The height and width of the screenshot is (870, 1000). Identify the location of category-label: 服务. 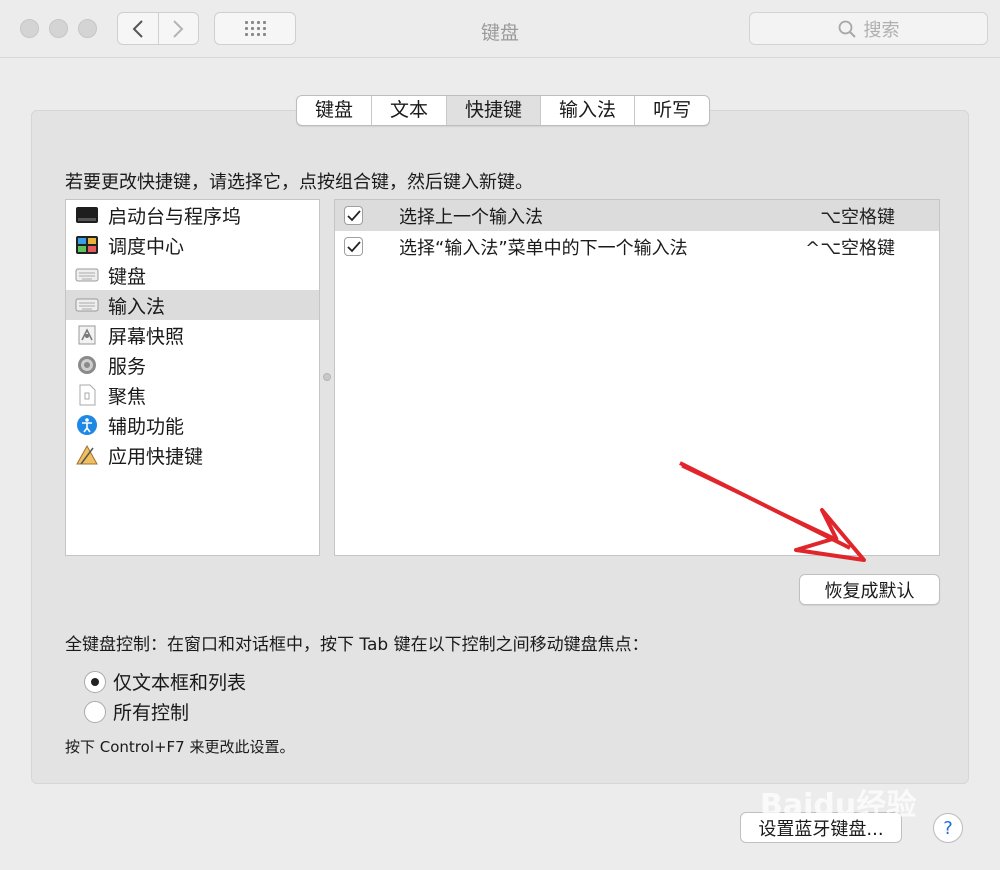
(127, 366).